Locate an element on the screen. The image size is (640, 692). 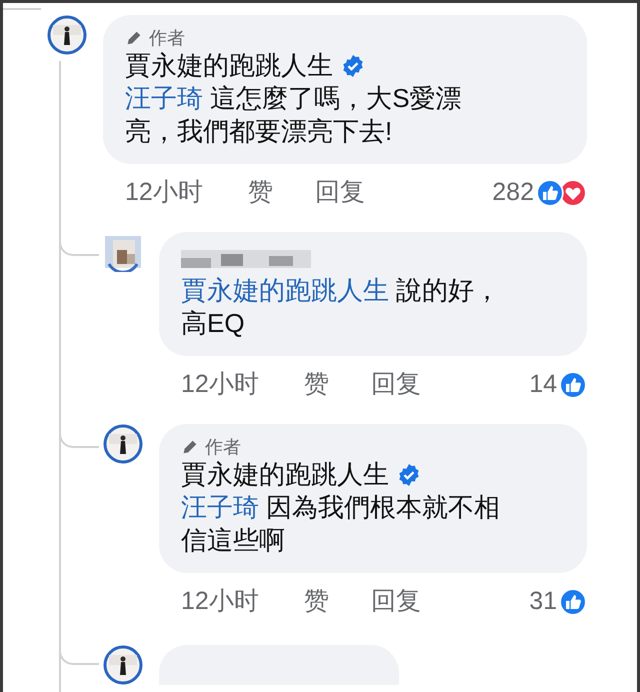
reaction-count: 31 is located at coordinates (543, 602).